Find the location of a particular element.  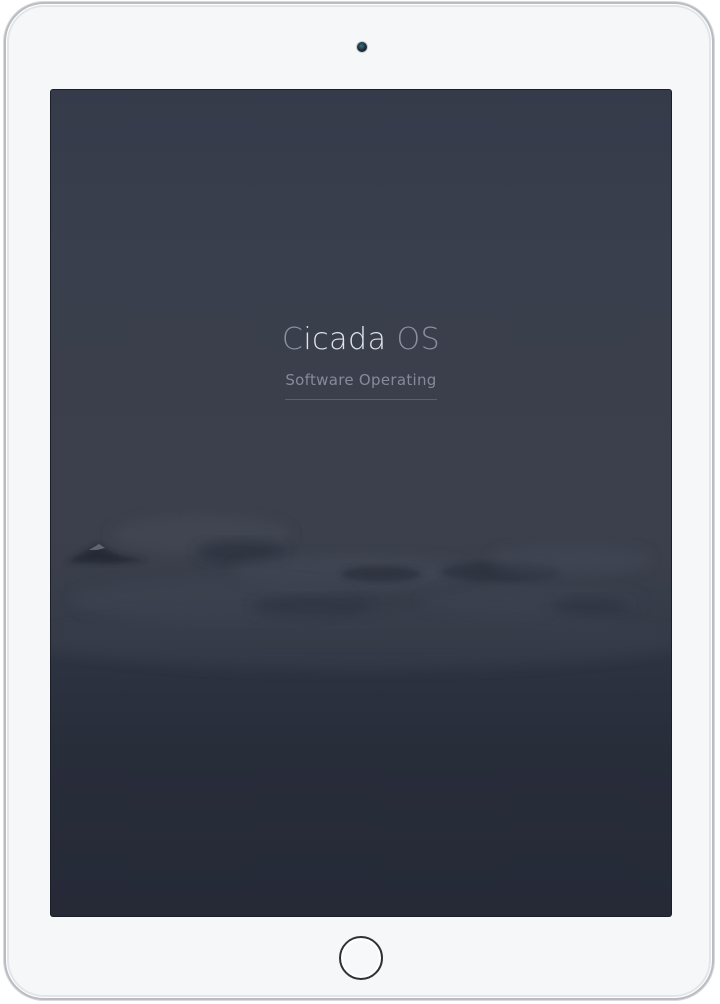

os-title-accent: OS is located at coordinates (418, 339).